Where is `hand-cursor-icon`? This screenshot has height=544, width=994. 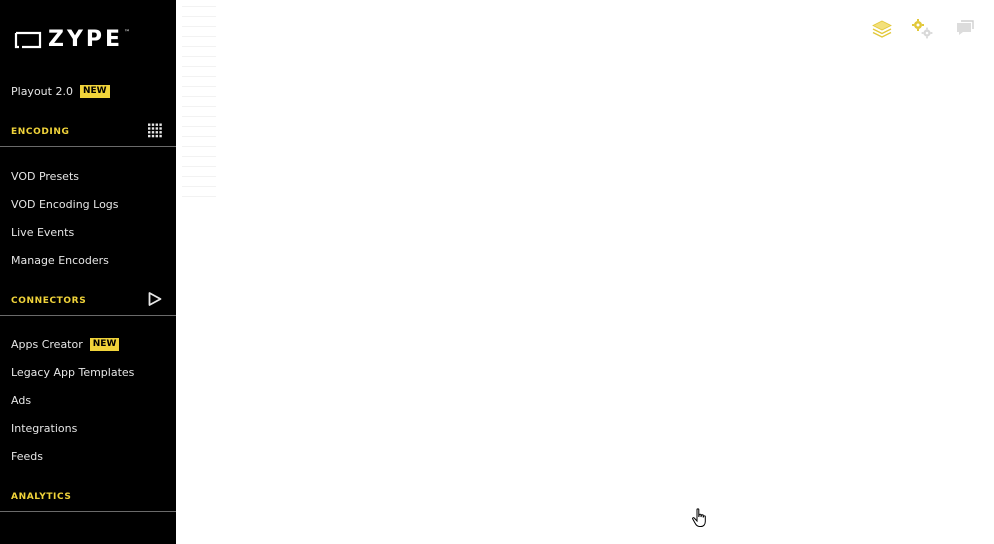
hand-cursor-icon is located at coordinates (700, 518).